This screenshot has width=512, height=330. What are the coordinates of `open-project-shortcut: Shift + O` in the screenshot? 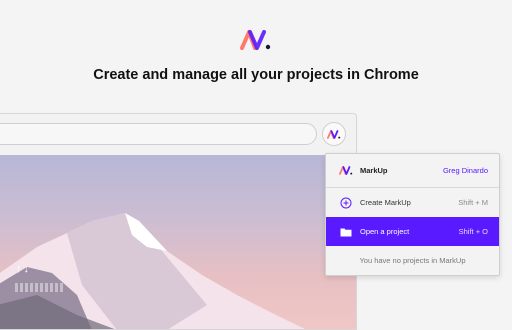 It's located at (473, 231).